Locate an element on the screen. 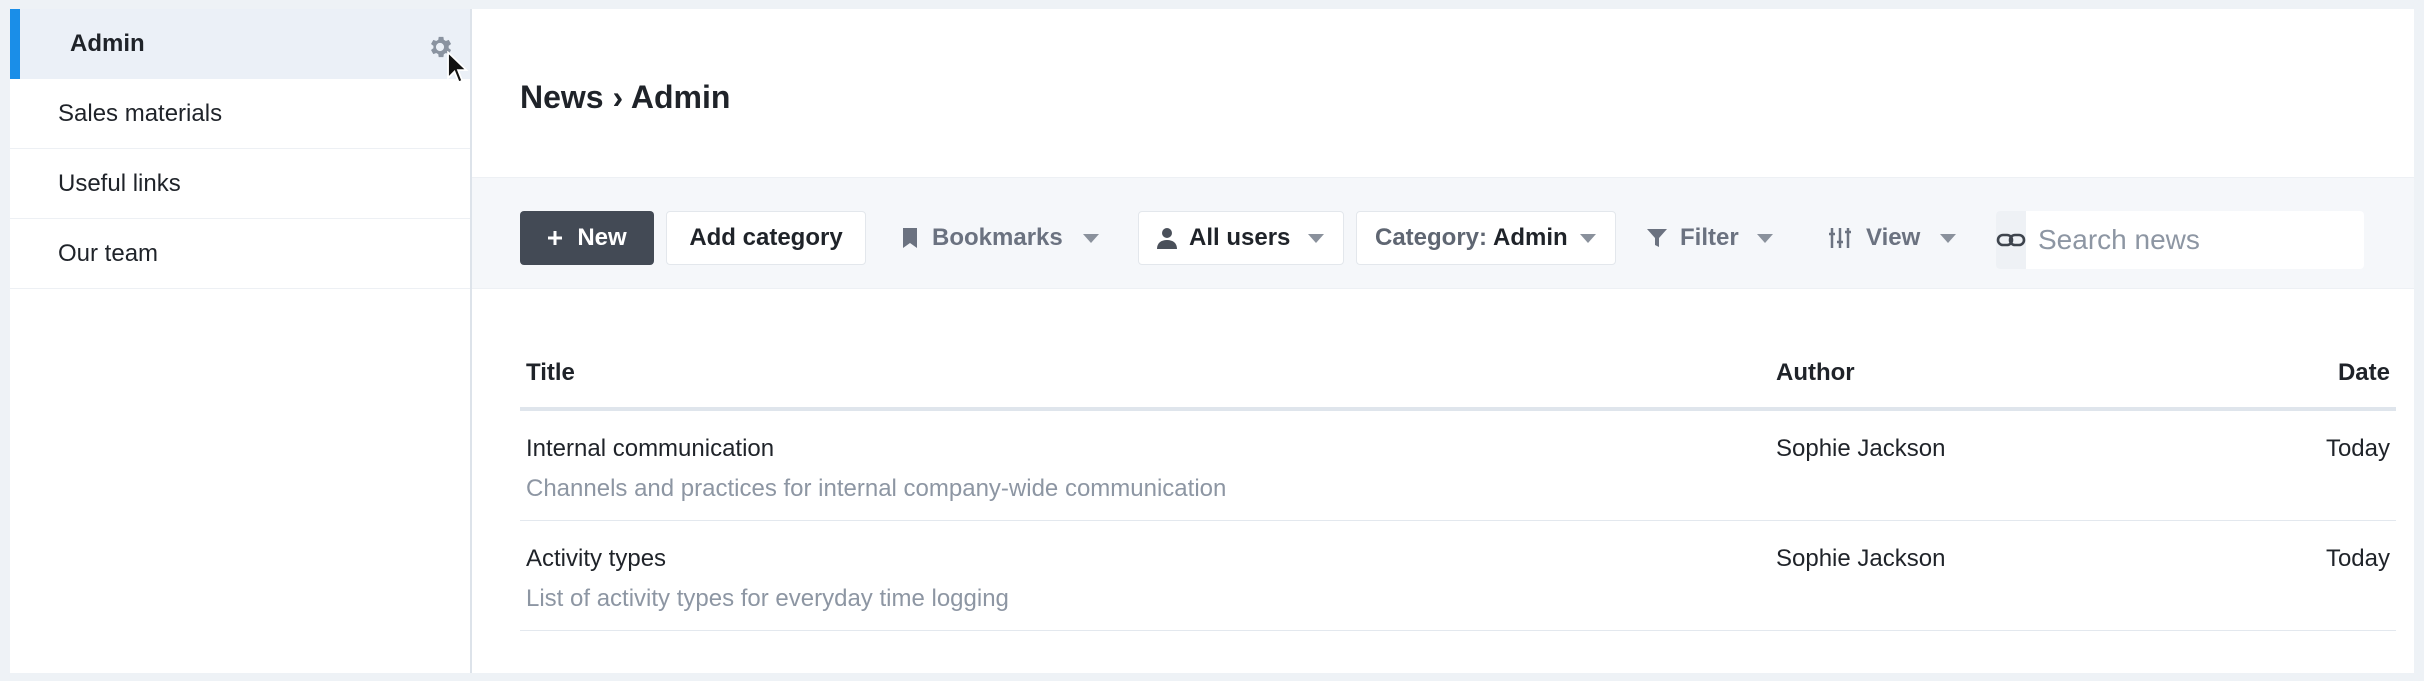 The width and height of the screenshot is (2424, 681). column-header-author: Author is located at coordinates (2026, 373).